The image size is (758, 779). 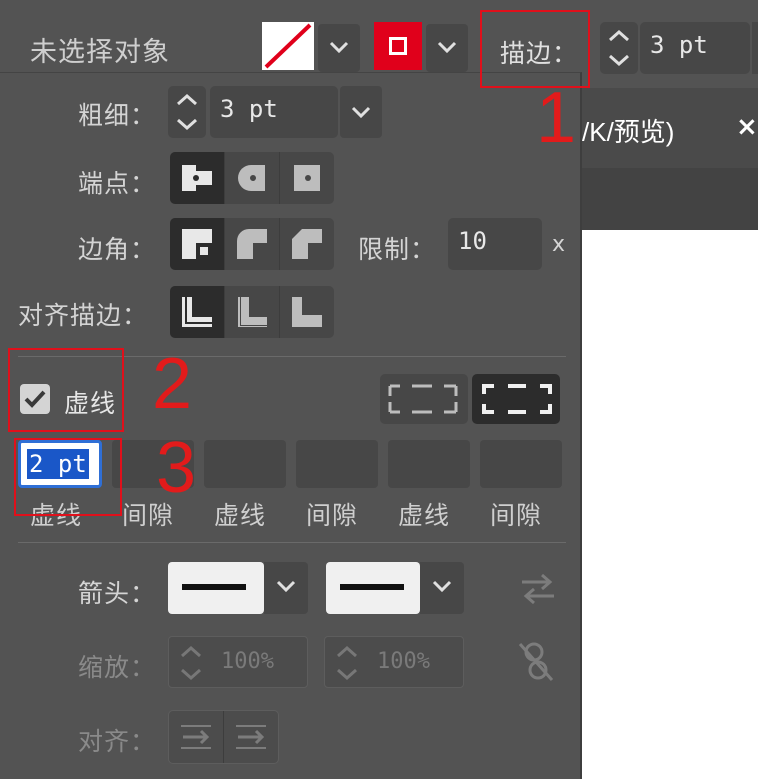 I want to click on gap-3-input, so click(x=521, y=464).